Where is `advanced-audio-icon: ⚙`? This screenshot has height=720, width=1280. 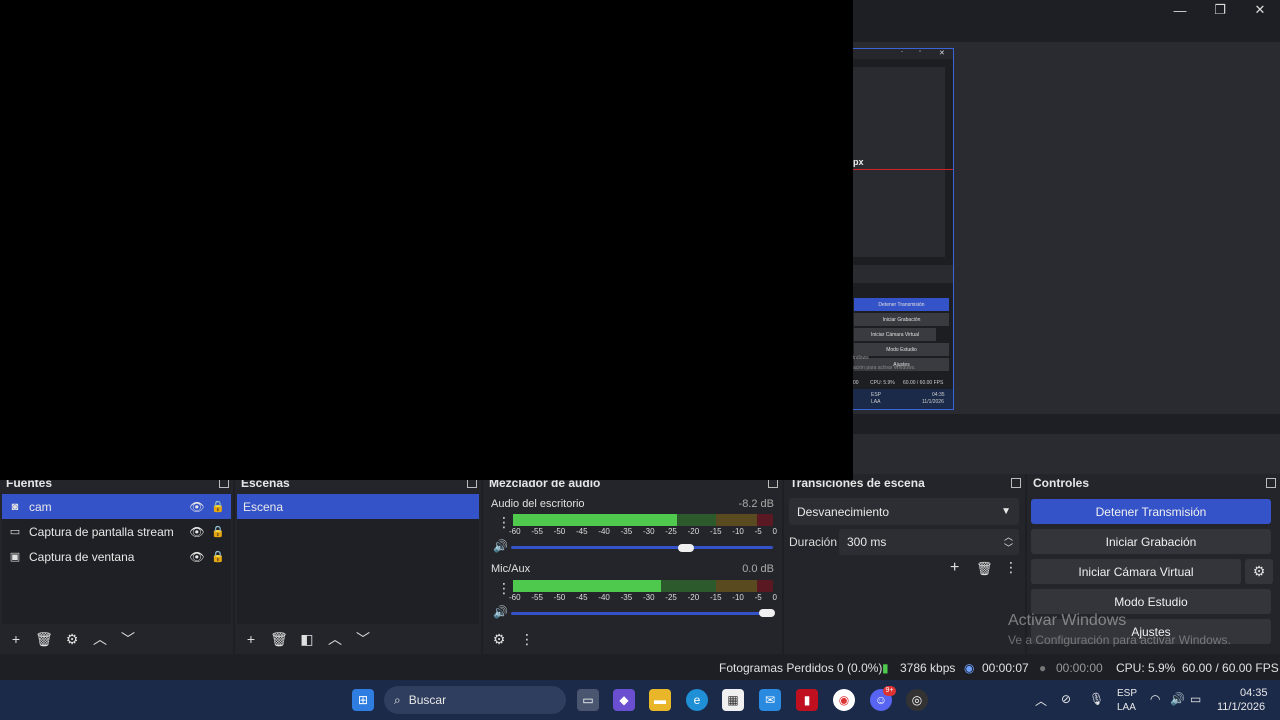 advanced-audio-icon: ⚙ is located at coordinates (499, 639).